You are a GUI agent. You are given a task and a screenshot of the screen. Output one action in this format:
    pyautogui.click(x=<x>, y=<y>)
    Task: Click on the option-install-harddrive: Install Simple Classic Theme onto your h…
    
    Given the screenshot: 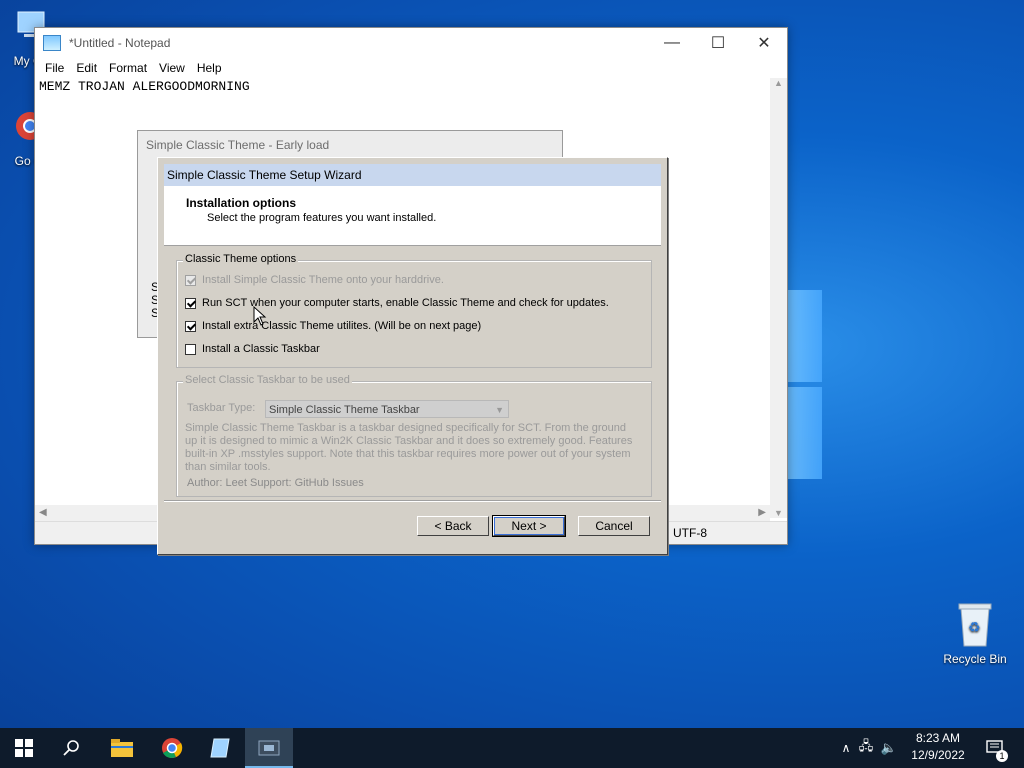 What is the action you would take?
    pyautogui.click(x=314, y=280)
    